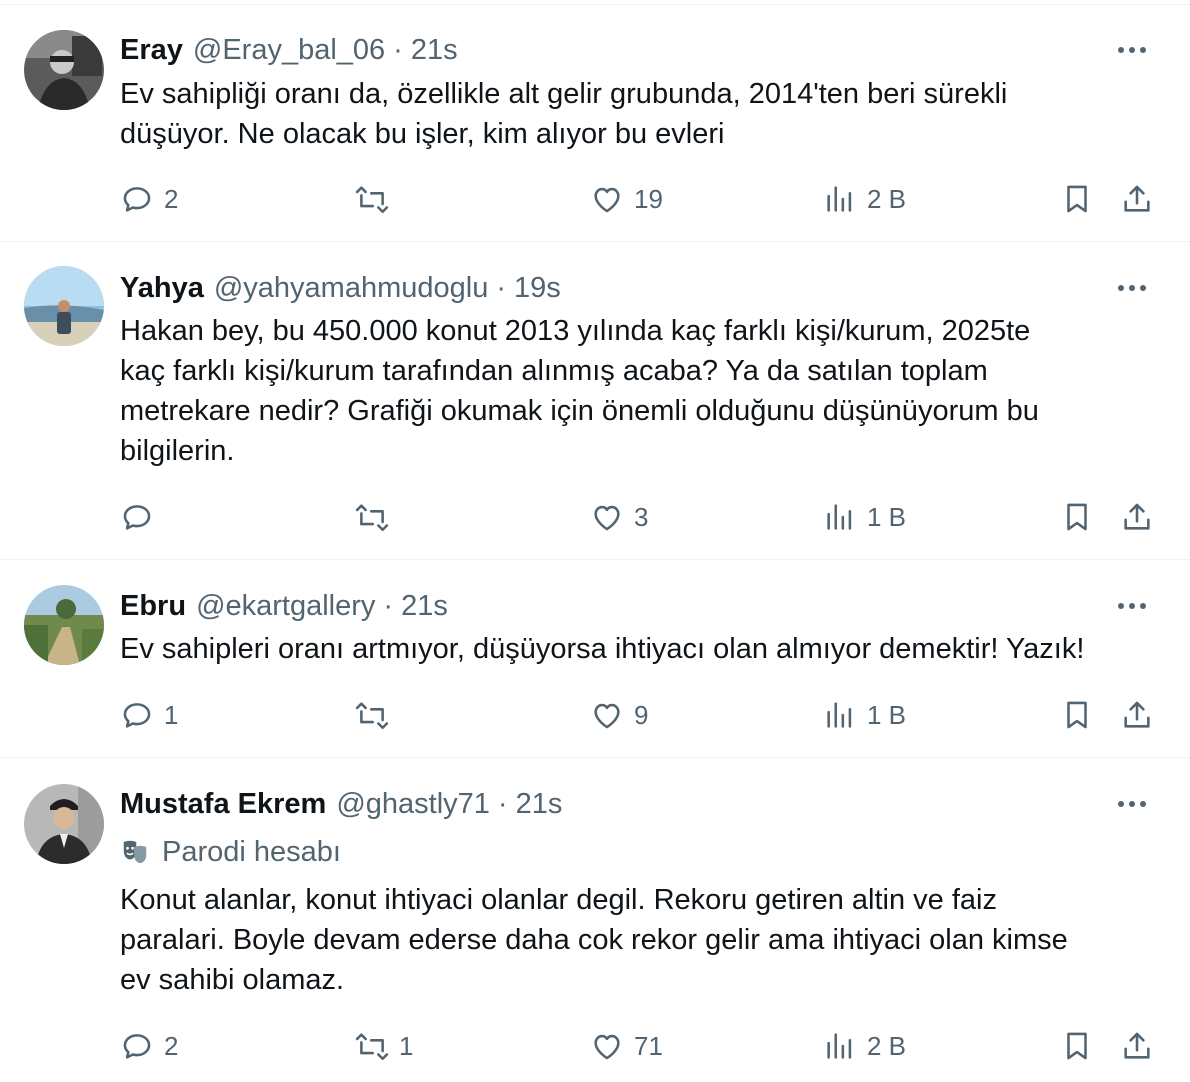  What do you see at coordinates (135, 852) in the screenshot?
I see `parody-mask-icon` at bounding box center [135, 852].